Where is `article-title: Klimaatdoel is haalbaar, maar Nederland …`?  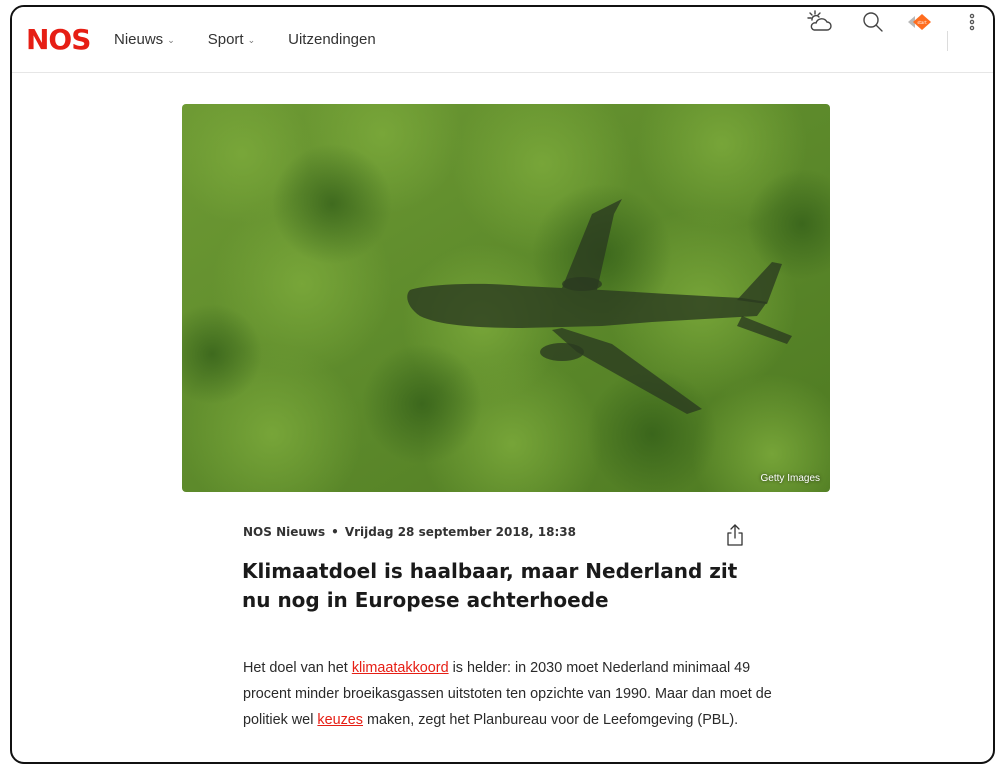
article-title: Klimaatdoel is haalbaar, maar Nederland … is located at coordinates (490, 585).